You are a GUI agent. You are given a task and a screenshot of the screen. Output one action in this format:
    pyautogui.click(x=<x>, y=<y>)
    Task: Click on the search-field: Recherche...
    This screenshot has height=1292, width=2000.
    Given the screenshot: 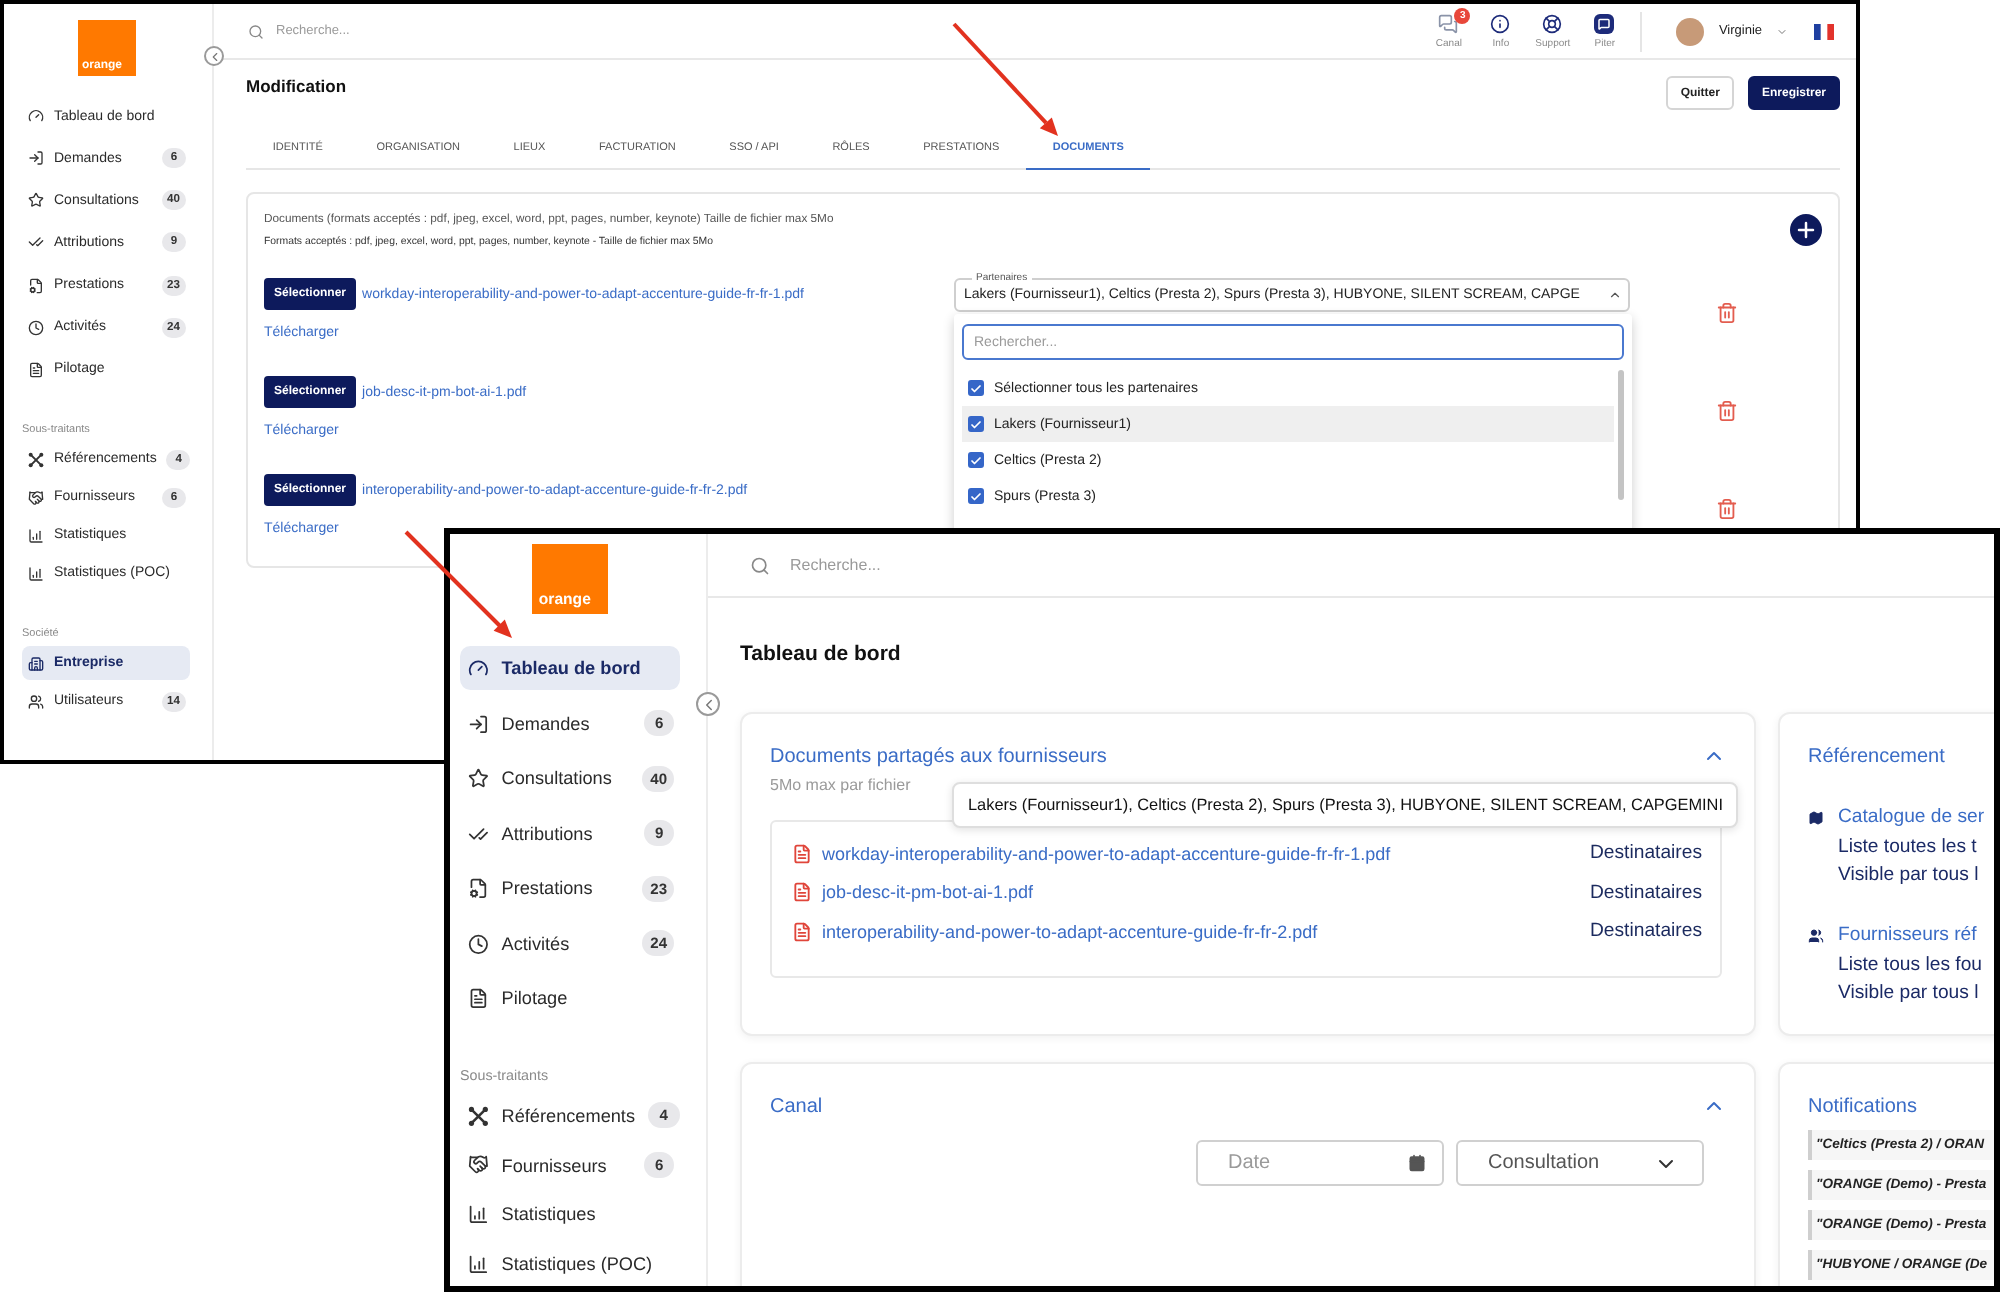 What is the action you would take?
    pyautogui.click(x=940, y=565)
    